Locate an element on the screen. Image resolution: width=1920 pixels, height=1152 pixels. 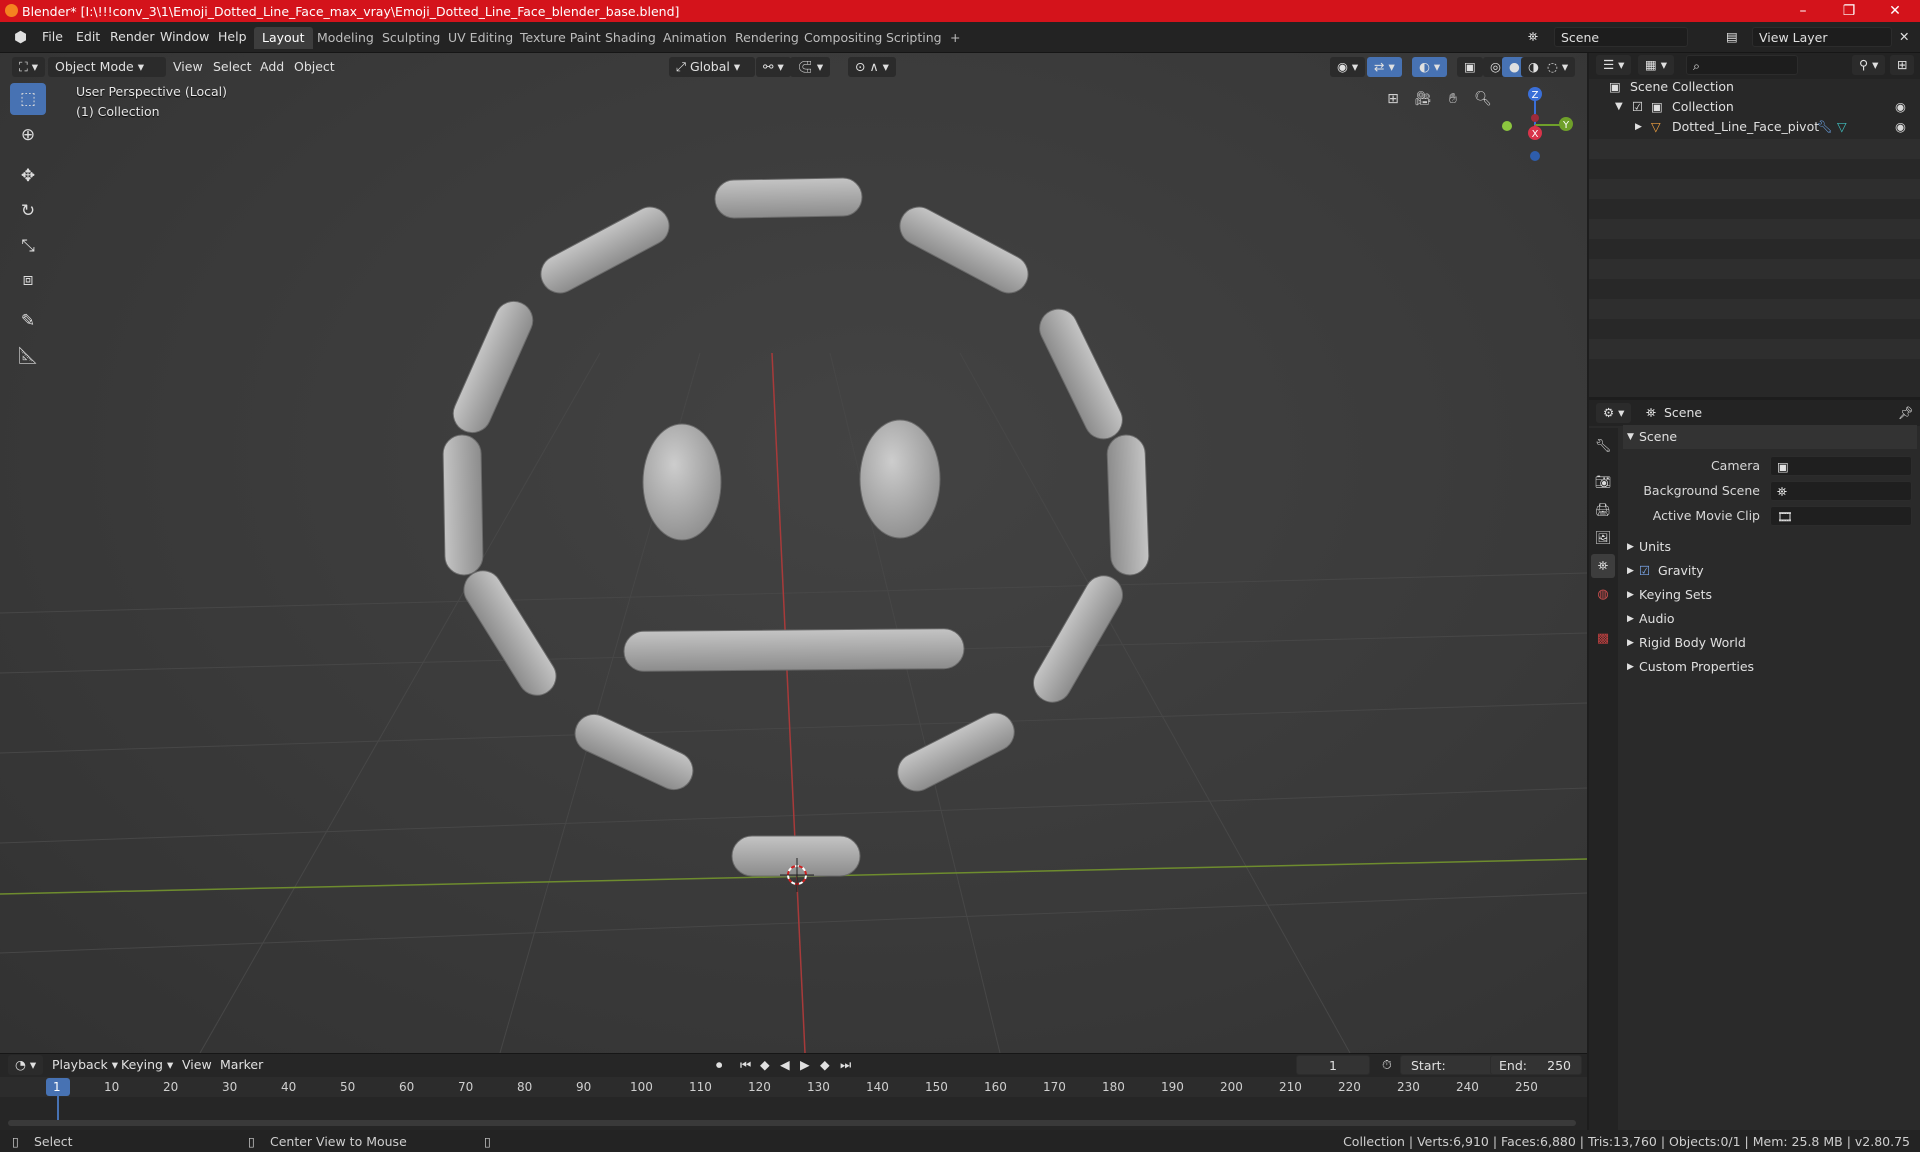
tab-scripting: Scripting is located at coordinates (914, 38).